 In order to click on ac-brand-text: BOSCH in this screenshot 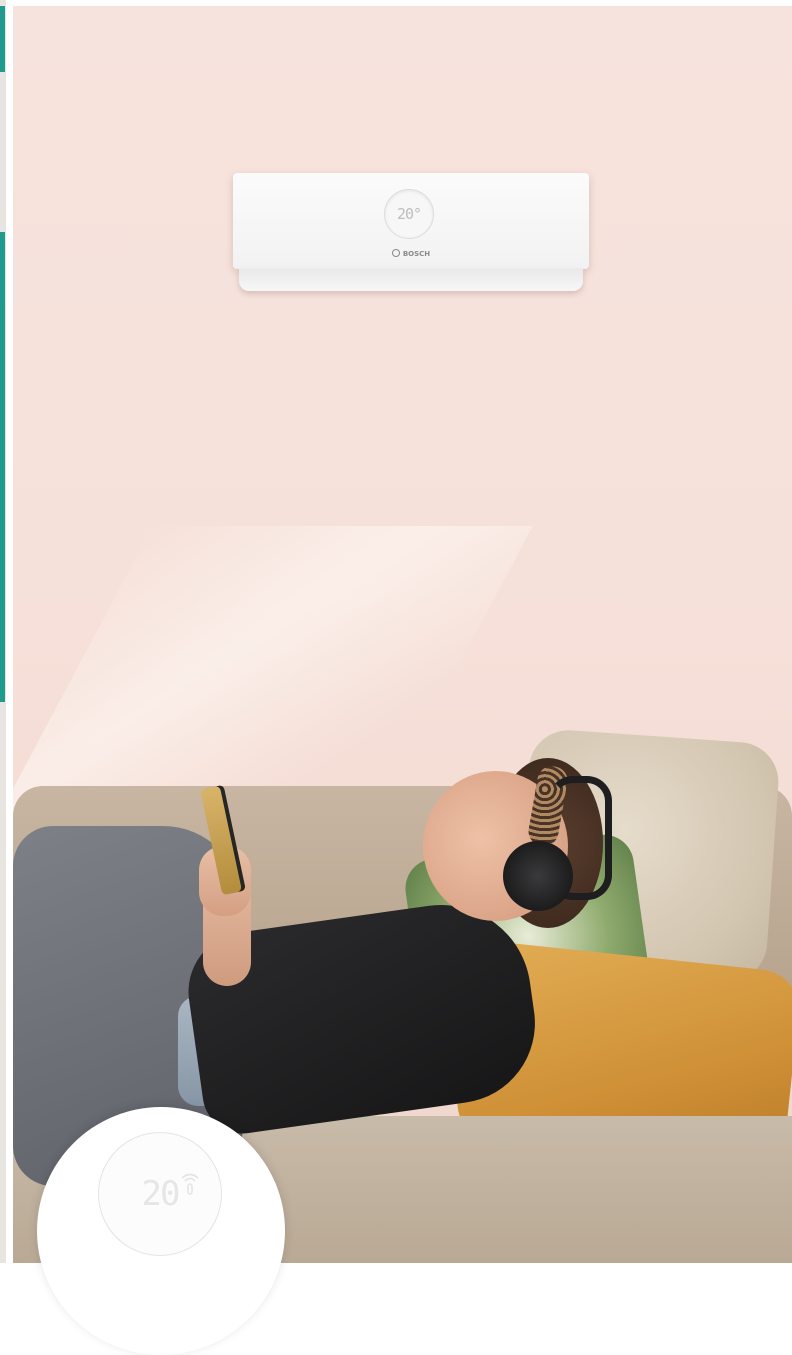, I will do `click(416, 254)`.